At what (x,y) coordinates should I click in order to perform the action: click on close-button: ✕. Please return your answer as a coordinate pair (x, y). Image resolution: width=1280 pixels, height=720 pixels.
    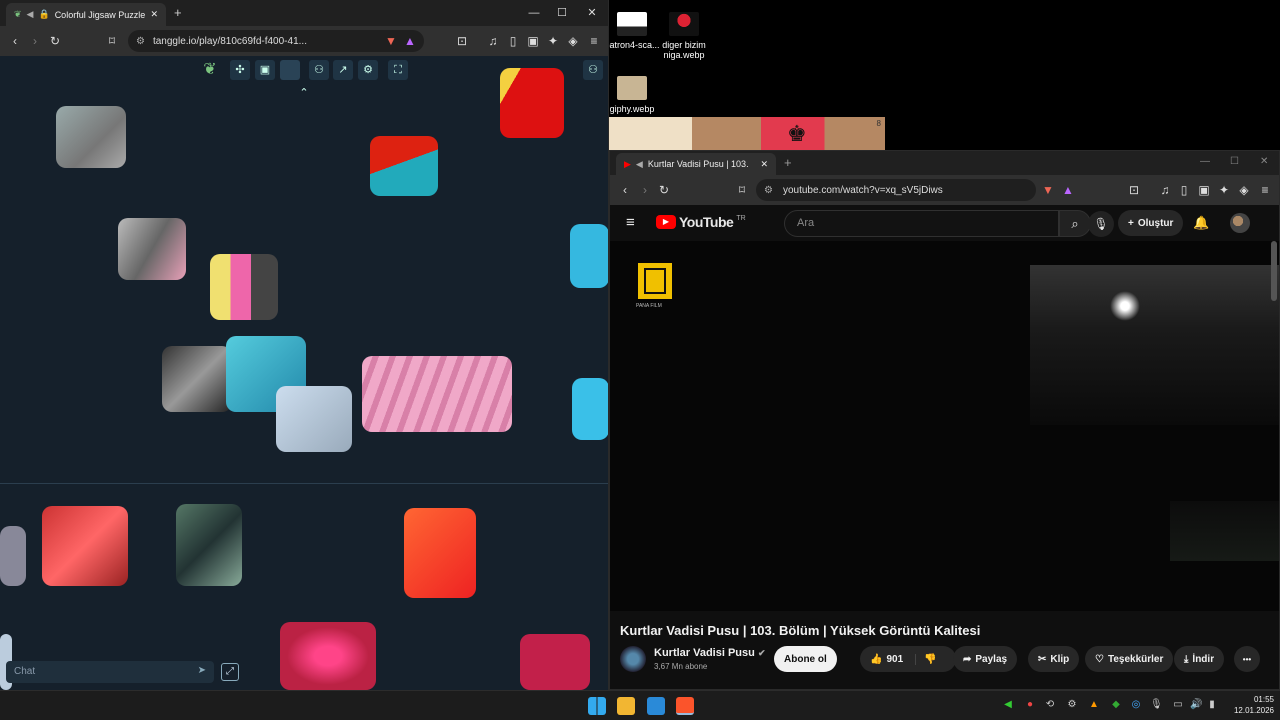
    Looking at the image, I should click on (592, 13).